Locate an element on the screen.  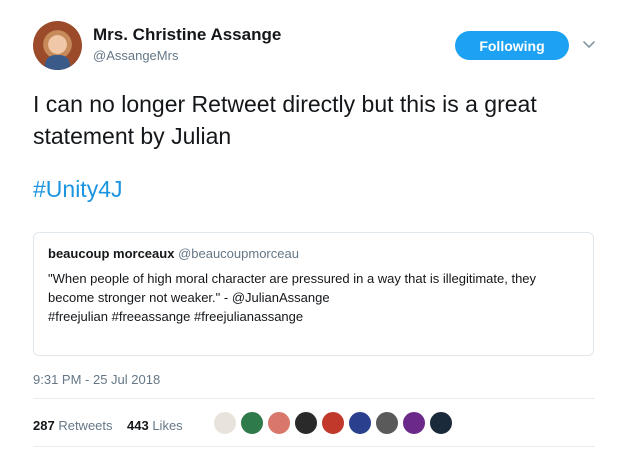
retweets-stat: 287 Retweets is located at coordinates (74, 425).